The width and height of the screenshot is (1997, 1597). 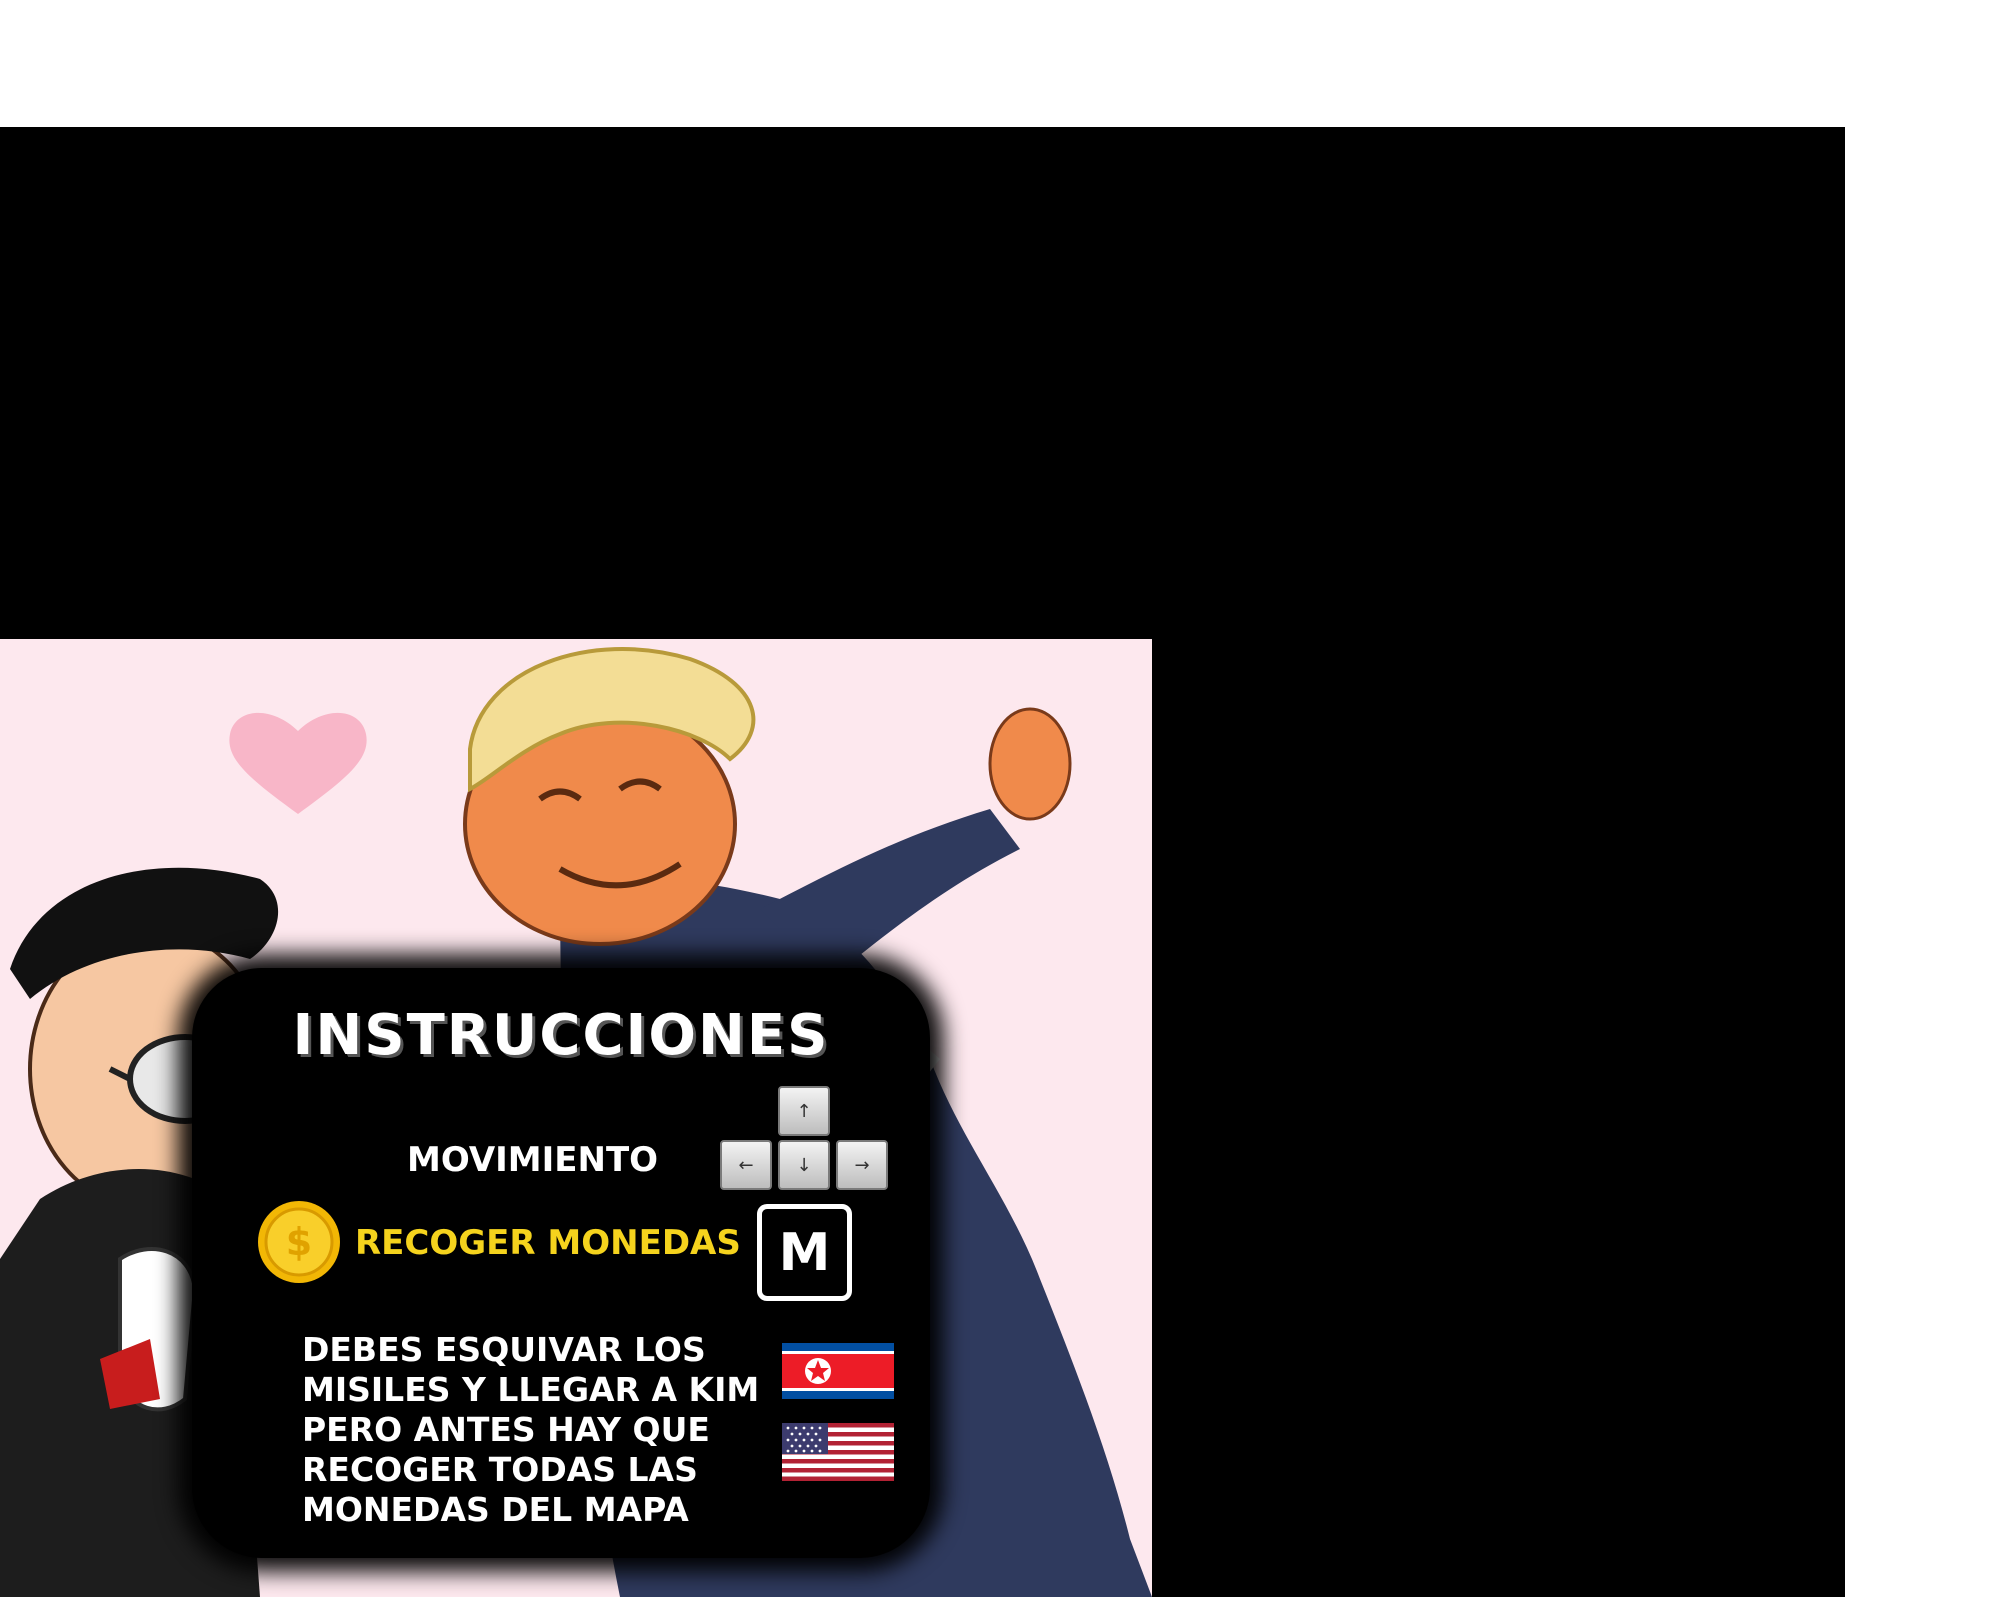 What do you see at coordinates (862, 1165) in the screenshot?
I see `arrow-right-key-icon: →` at bounding box center [862, 1165].